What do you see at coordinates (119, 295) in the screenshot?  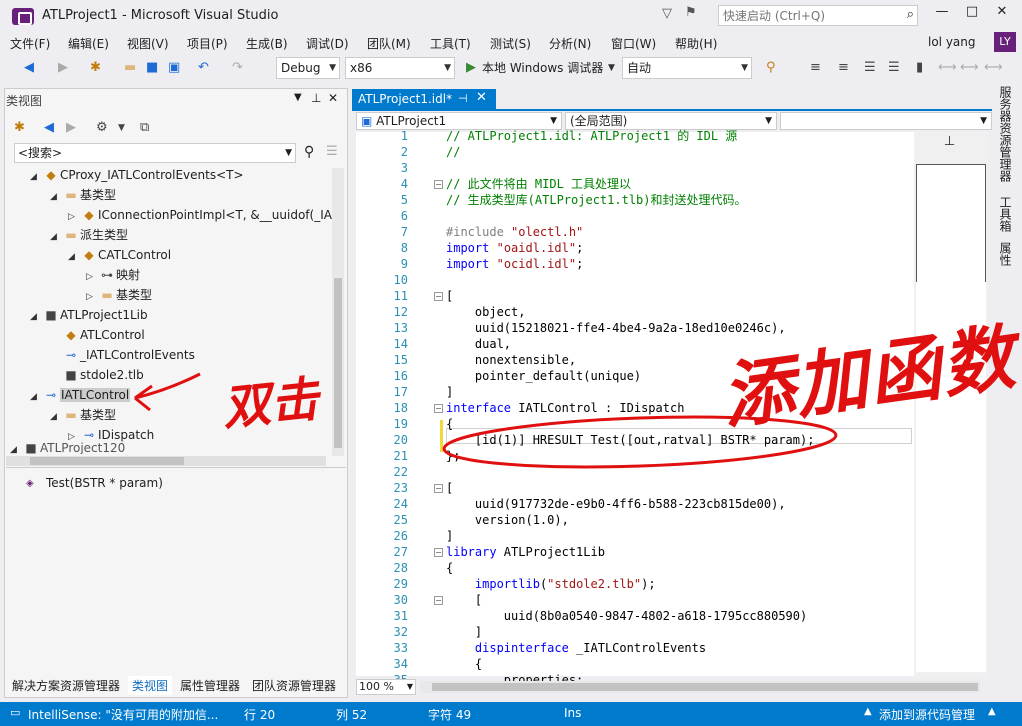 I see `tree-item: ▷ ▬ 基类型` at bounding box center [119, 295].